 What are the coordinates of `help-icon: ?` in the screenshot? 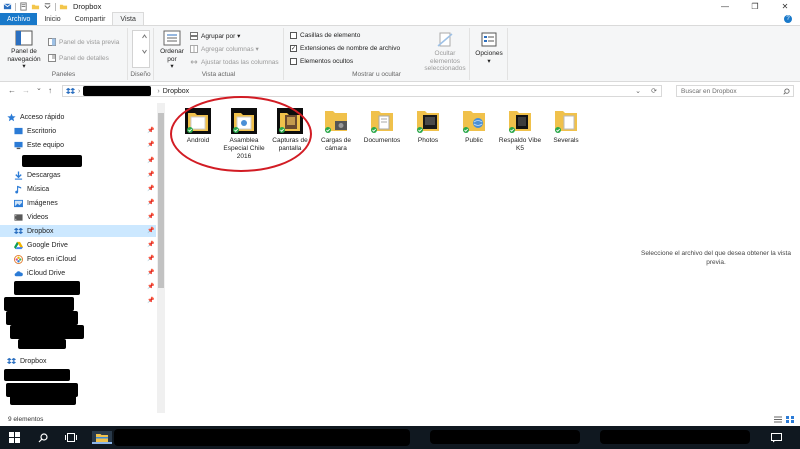 It's located at (788, 19).